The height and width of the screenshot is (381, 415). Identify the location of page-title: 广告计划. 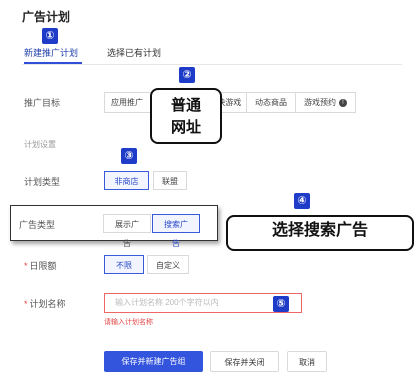
(46, 17).